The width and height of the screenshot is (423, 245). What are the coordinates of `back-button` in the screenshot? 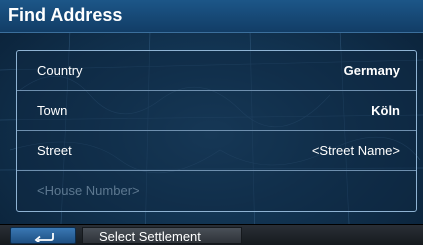 It's located at (43, 235).